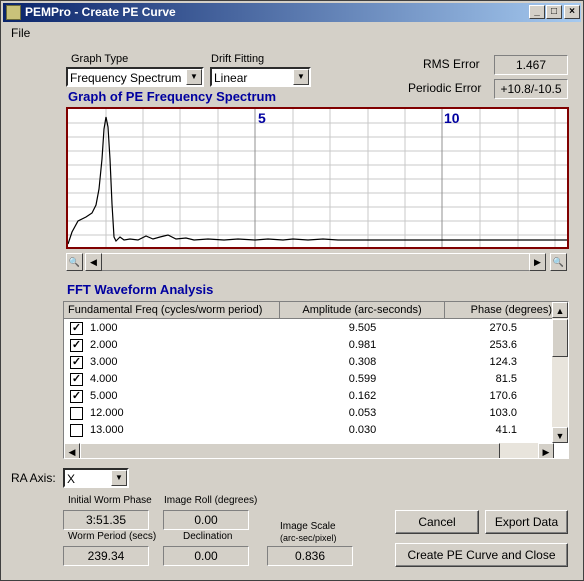  What do you see at coordinates (560, 338) in the screenshot?
I see `table-scroll-thumb` at bounding box center [560, 338].